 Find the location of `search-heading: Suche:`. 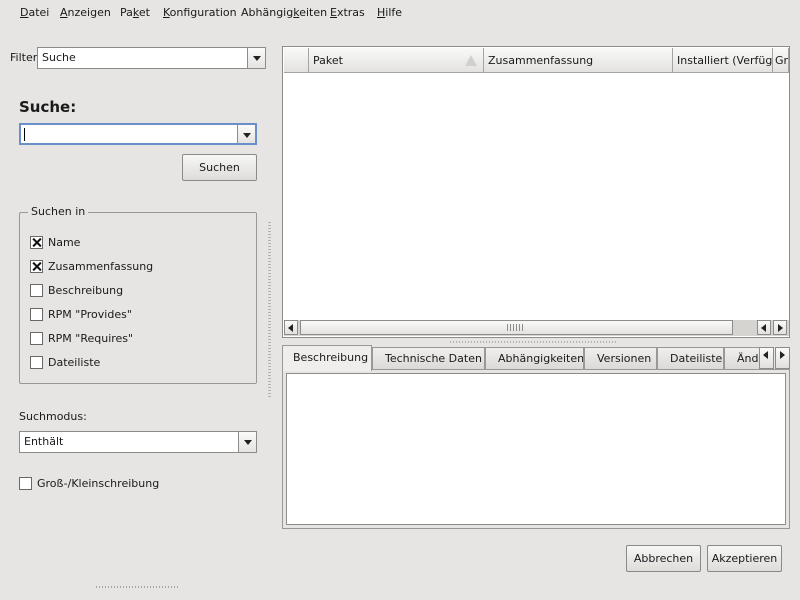

search-heading: Suche: is located at coordinates (48, 107).